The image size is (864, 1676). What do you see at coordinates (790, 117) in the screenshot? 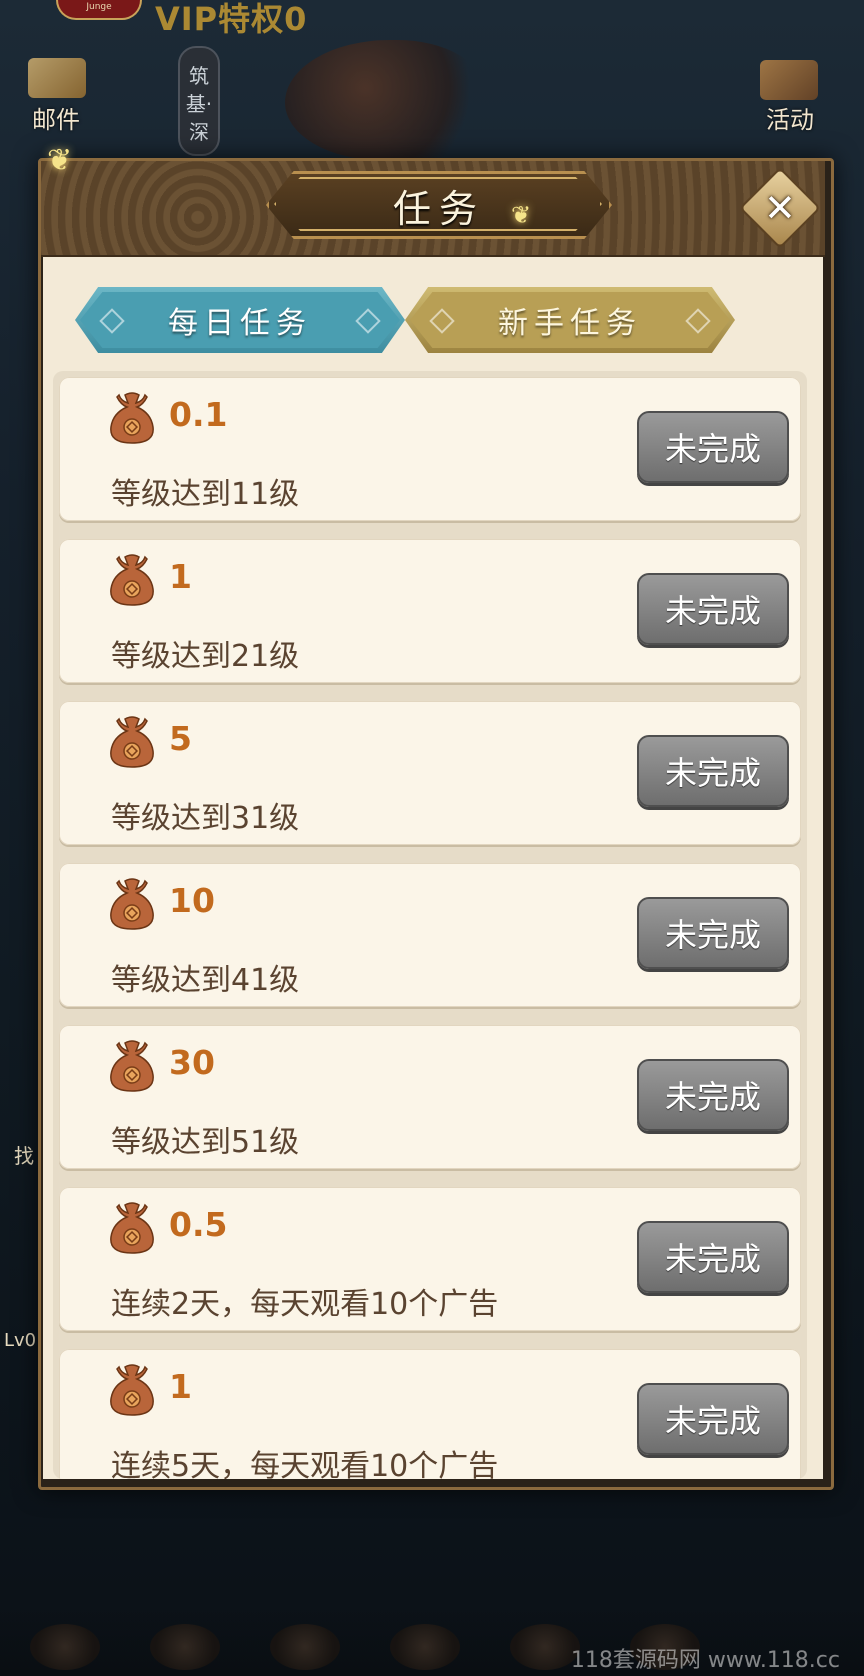
I see `event-button-label: 活动` at bounding box center [790, 117].